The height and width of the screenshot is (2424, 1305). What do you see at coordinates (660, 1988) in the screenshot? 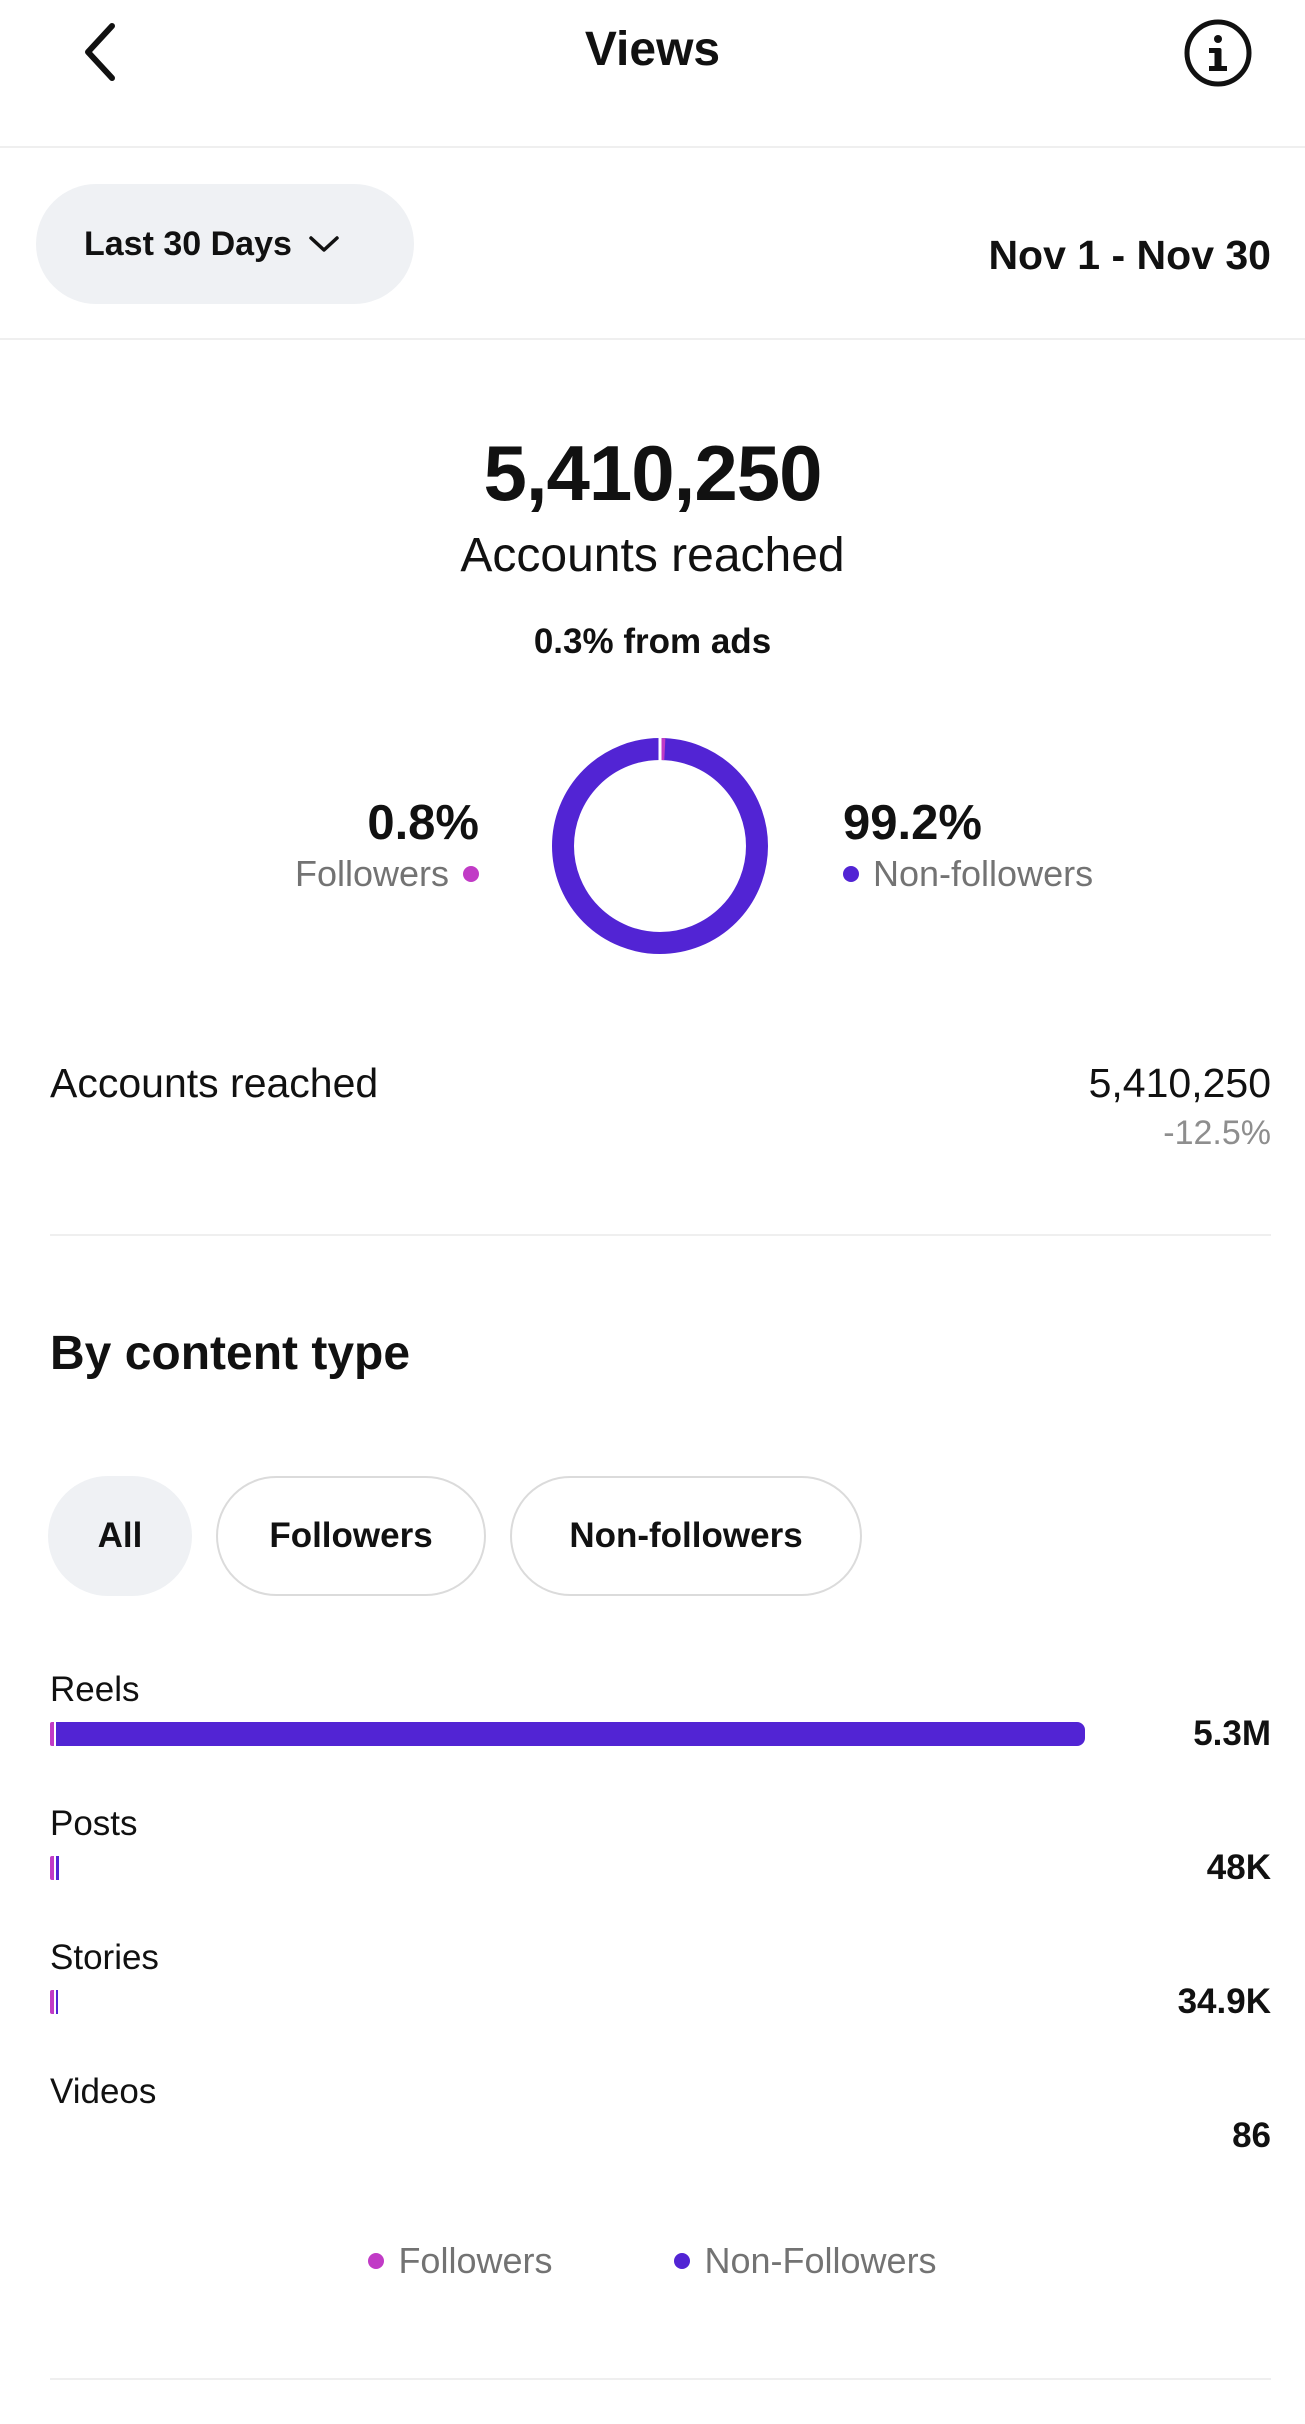
I see `content-row-stories: Stories 34.9K` at bounding box center [660, 1988].